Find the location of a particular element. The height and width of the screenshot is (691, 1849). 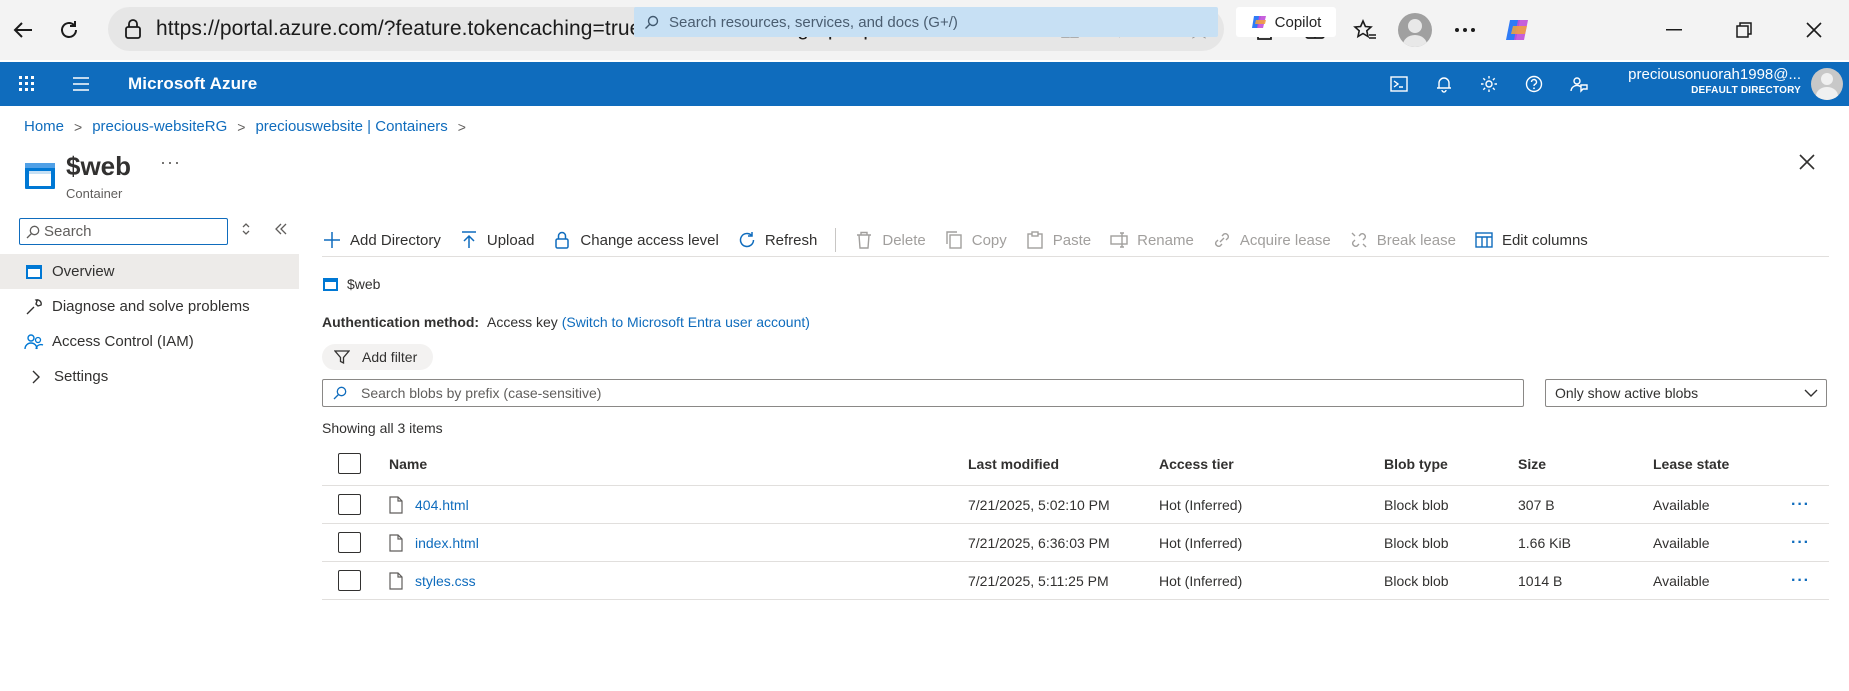

expand-collapse-icon is located at coordinates (246, 229).